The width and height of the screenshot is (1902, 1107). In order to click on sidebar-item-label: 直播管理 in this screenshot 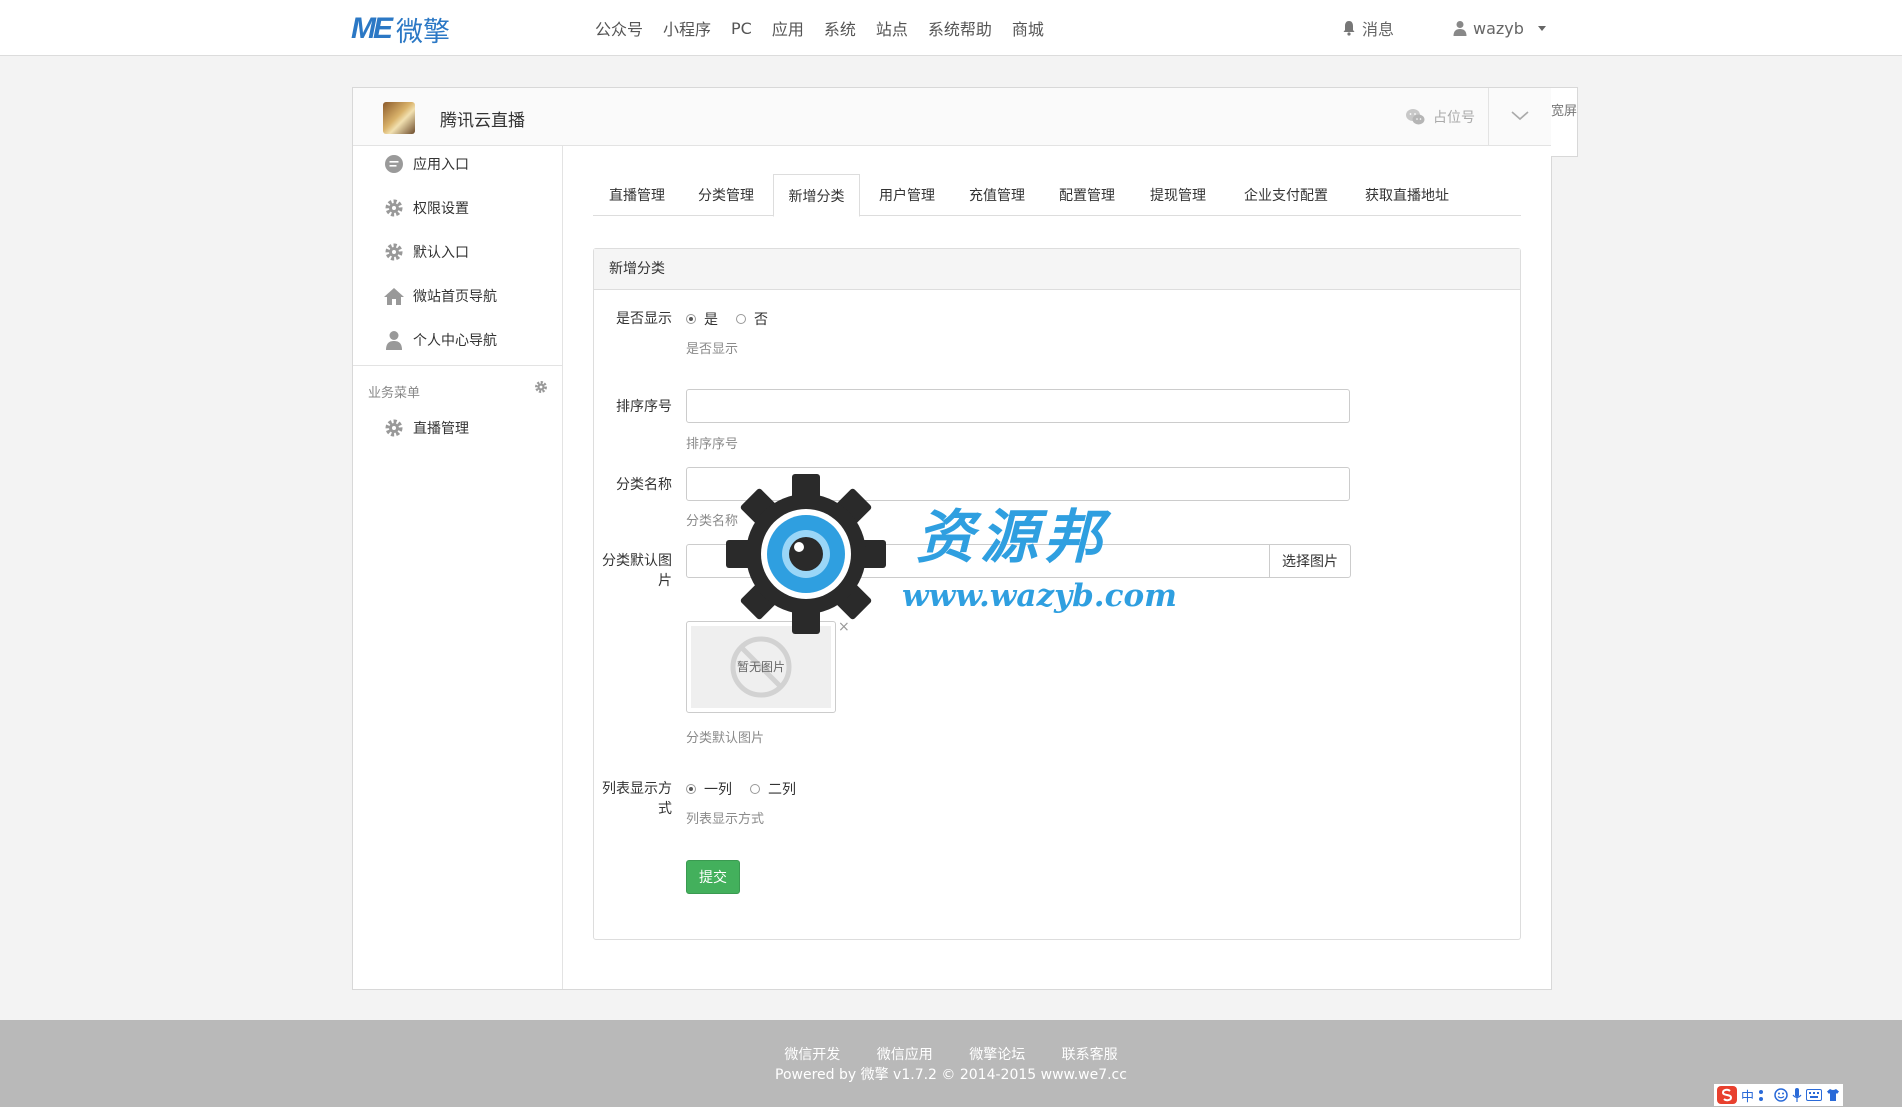, I will do `click(441, 429)`.